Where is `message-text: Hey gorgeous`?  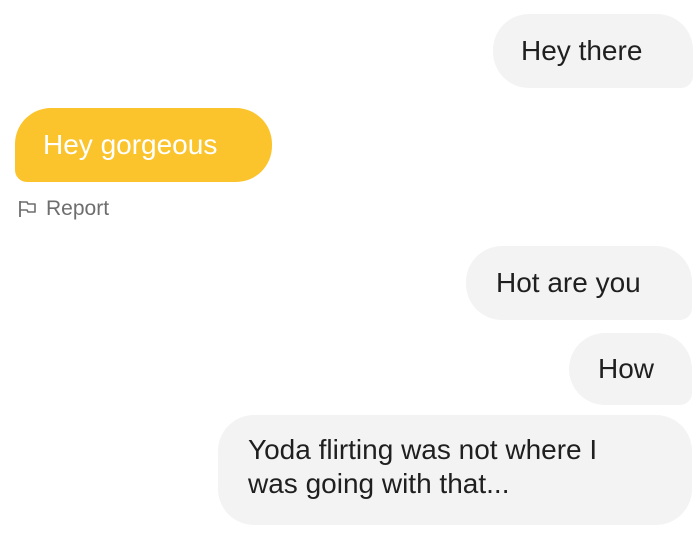
message-text: Hey gorgeous is located at coordinates (130, 144).